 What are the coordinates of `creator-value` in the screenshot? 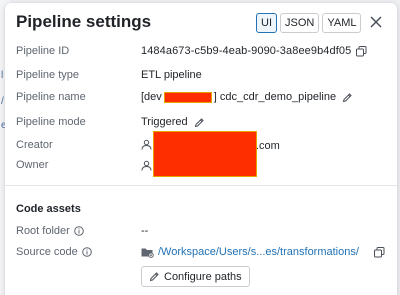 It's located at (146, 144).